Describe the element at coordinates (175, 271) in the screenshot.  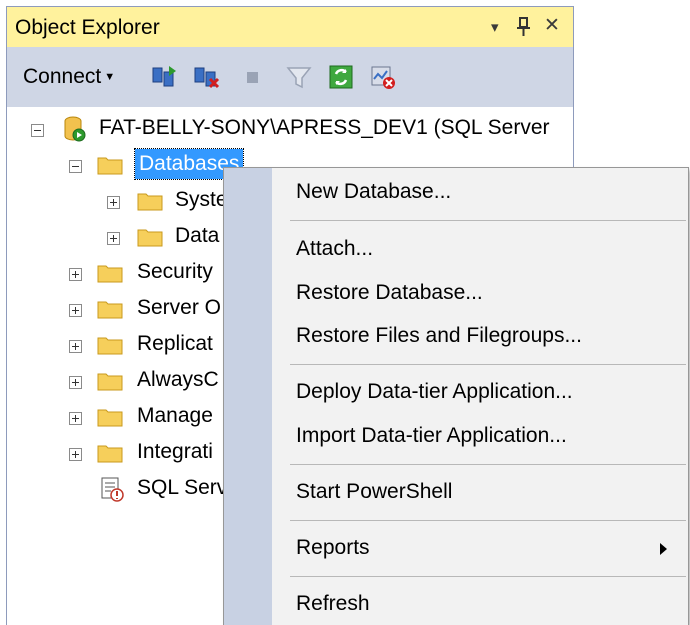
I see `security-label: Security` at that location.